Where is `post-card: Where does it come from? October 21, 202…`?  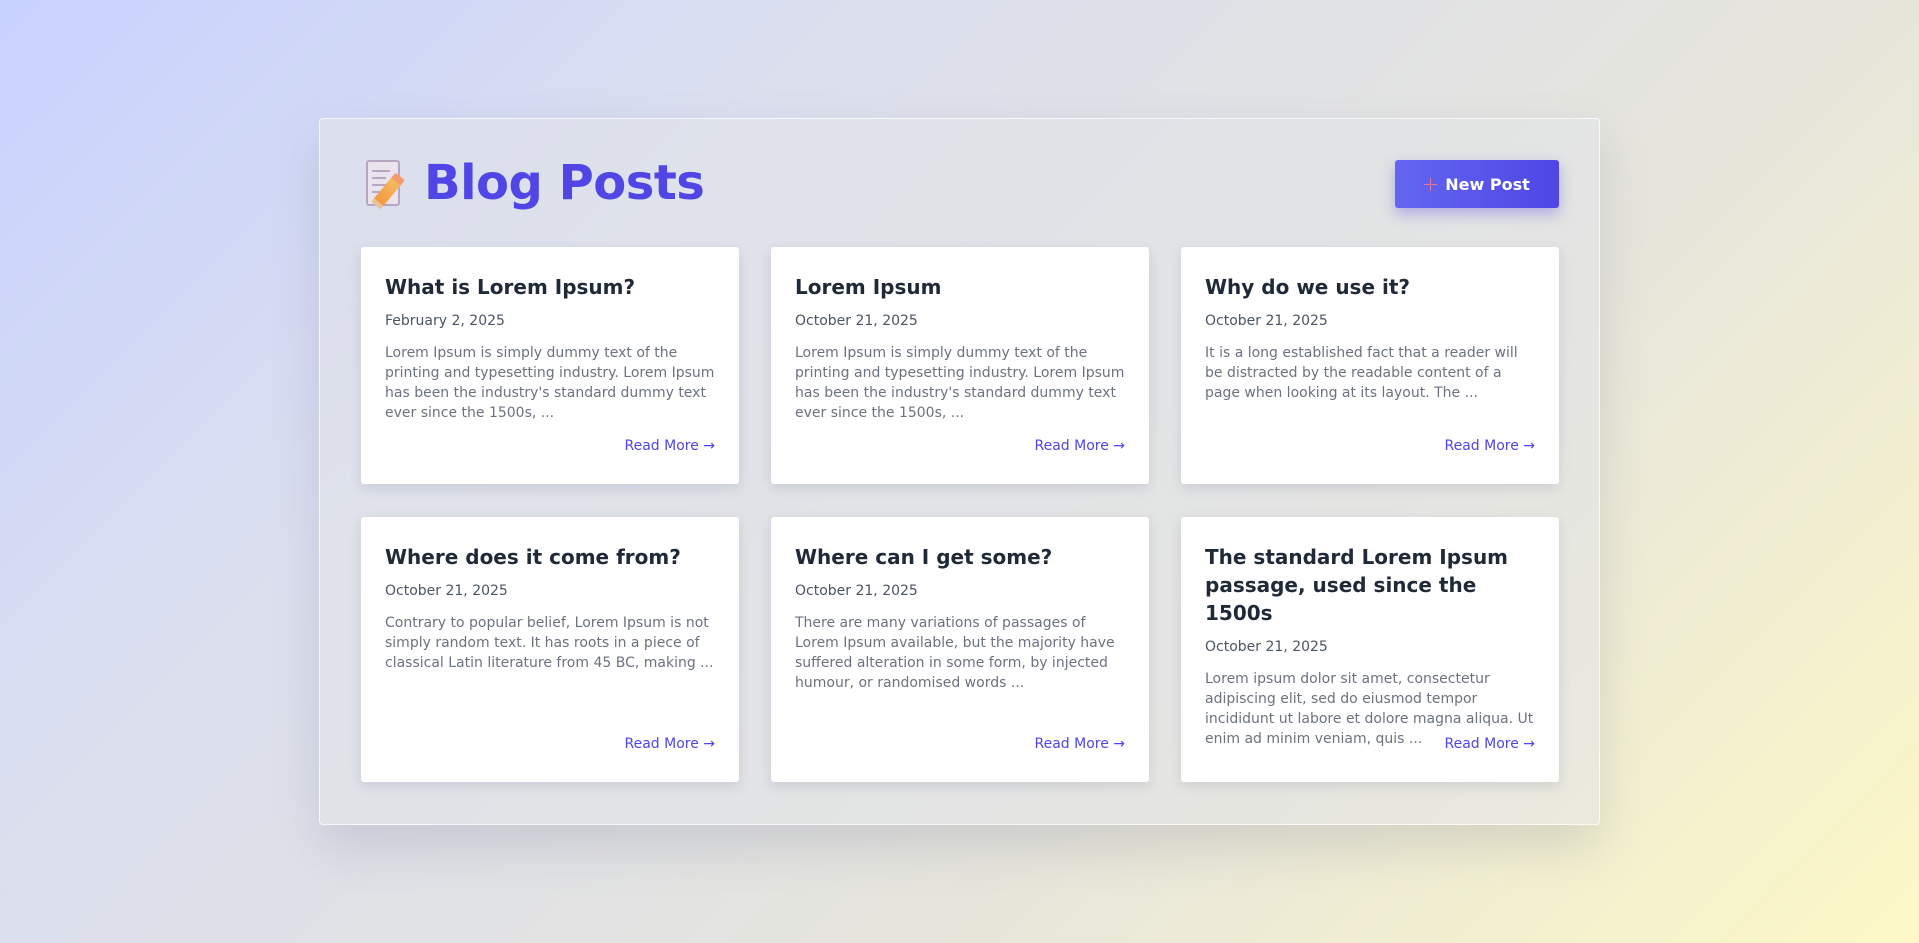 post-card: Where does it come from? October 21, 202… is located at coordinates (550, 649).